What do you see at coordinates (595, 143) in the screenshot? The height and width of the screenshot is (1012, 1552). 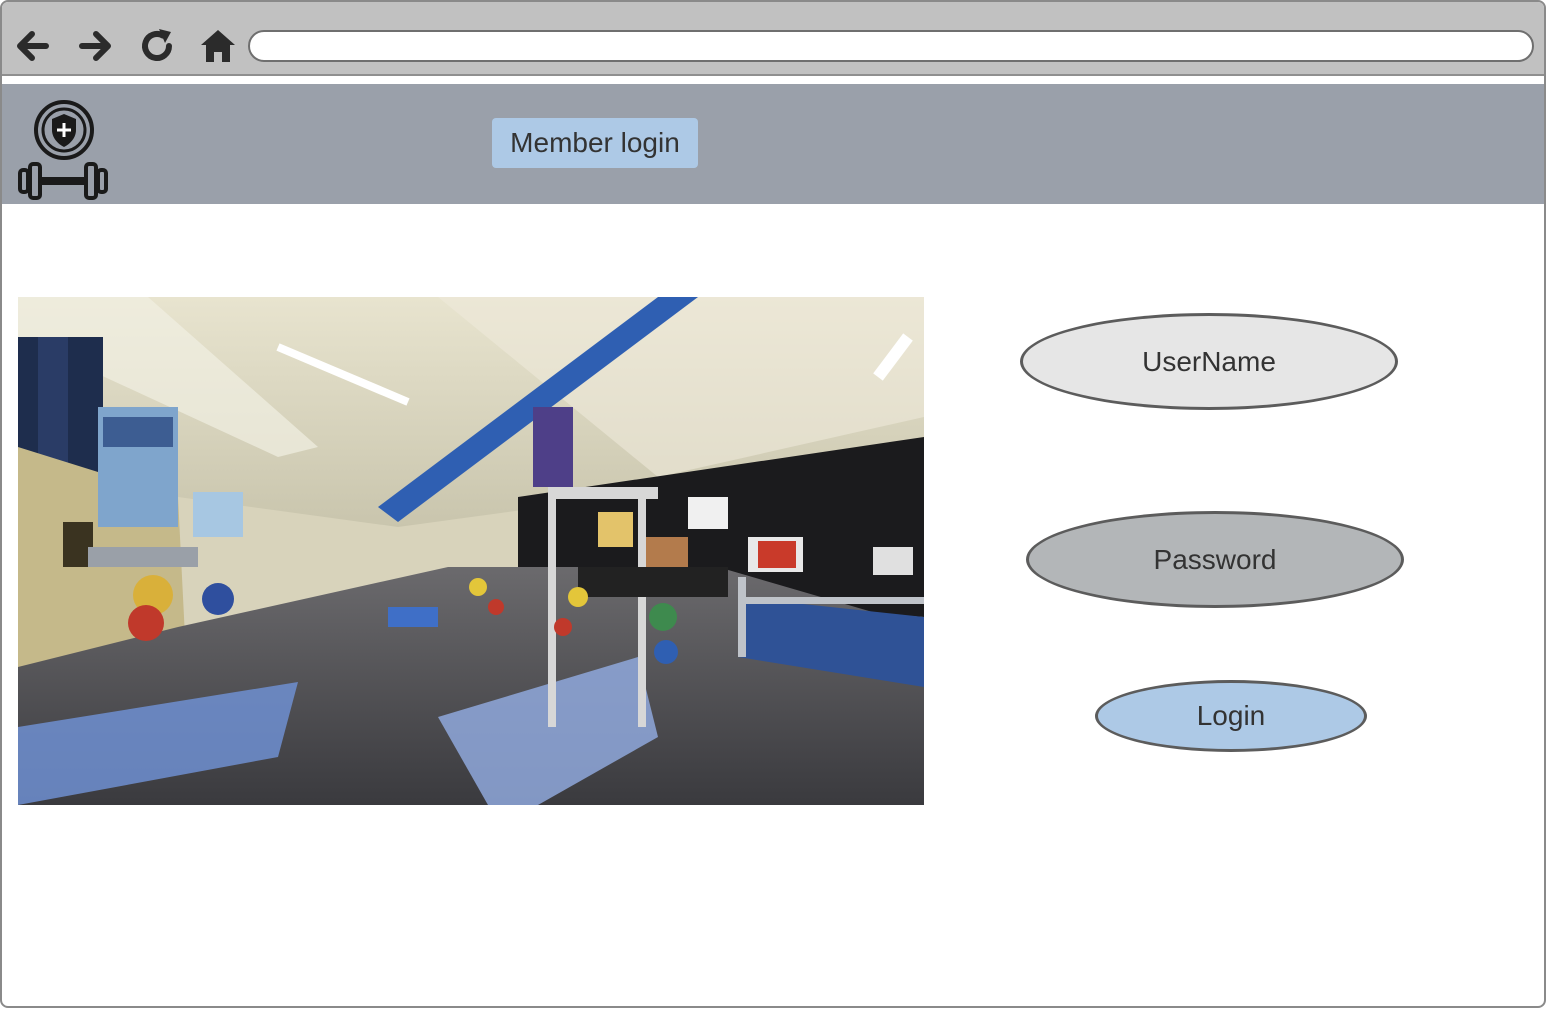 I see `member-login-button: Member login` at bounding box center [595, 143].